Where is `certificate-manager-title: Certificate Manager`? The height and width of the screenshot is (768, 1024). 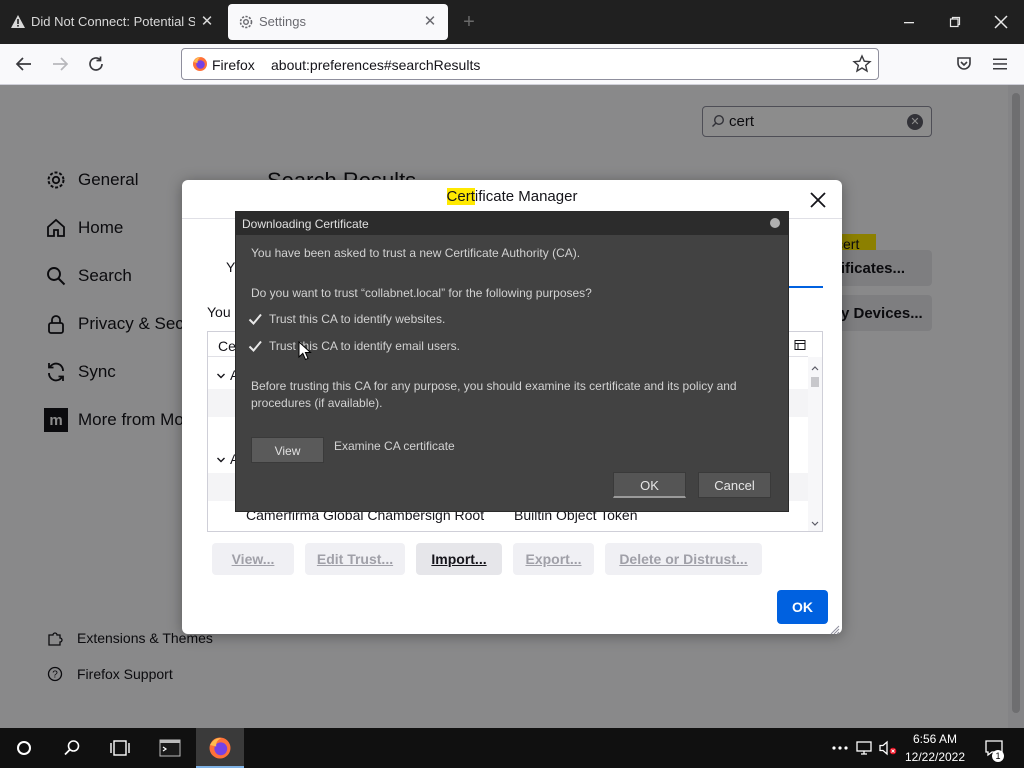 certificate-manager-title: Certificate Manager is located at coordinates (512, 196).